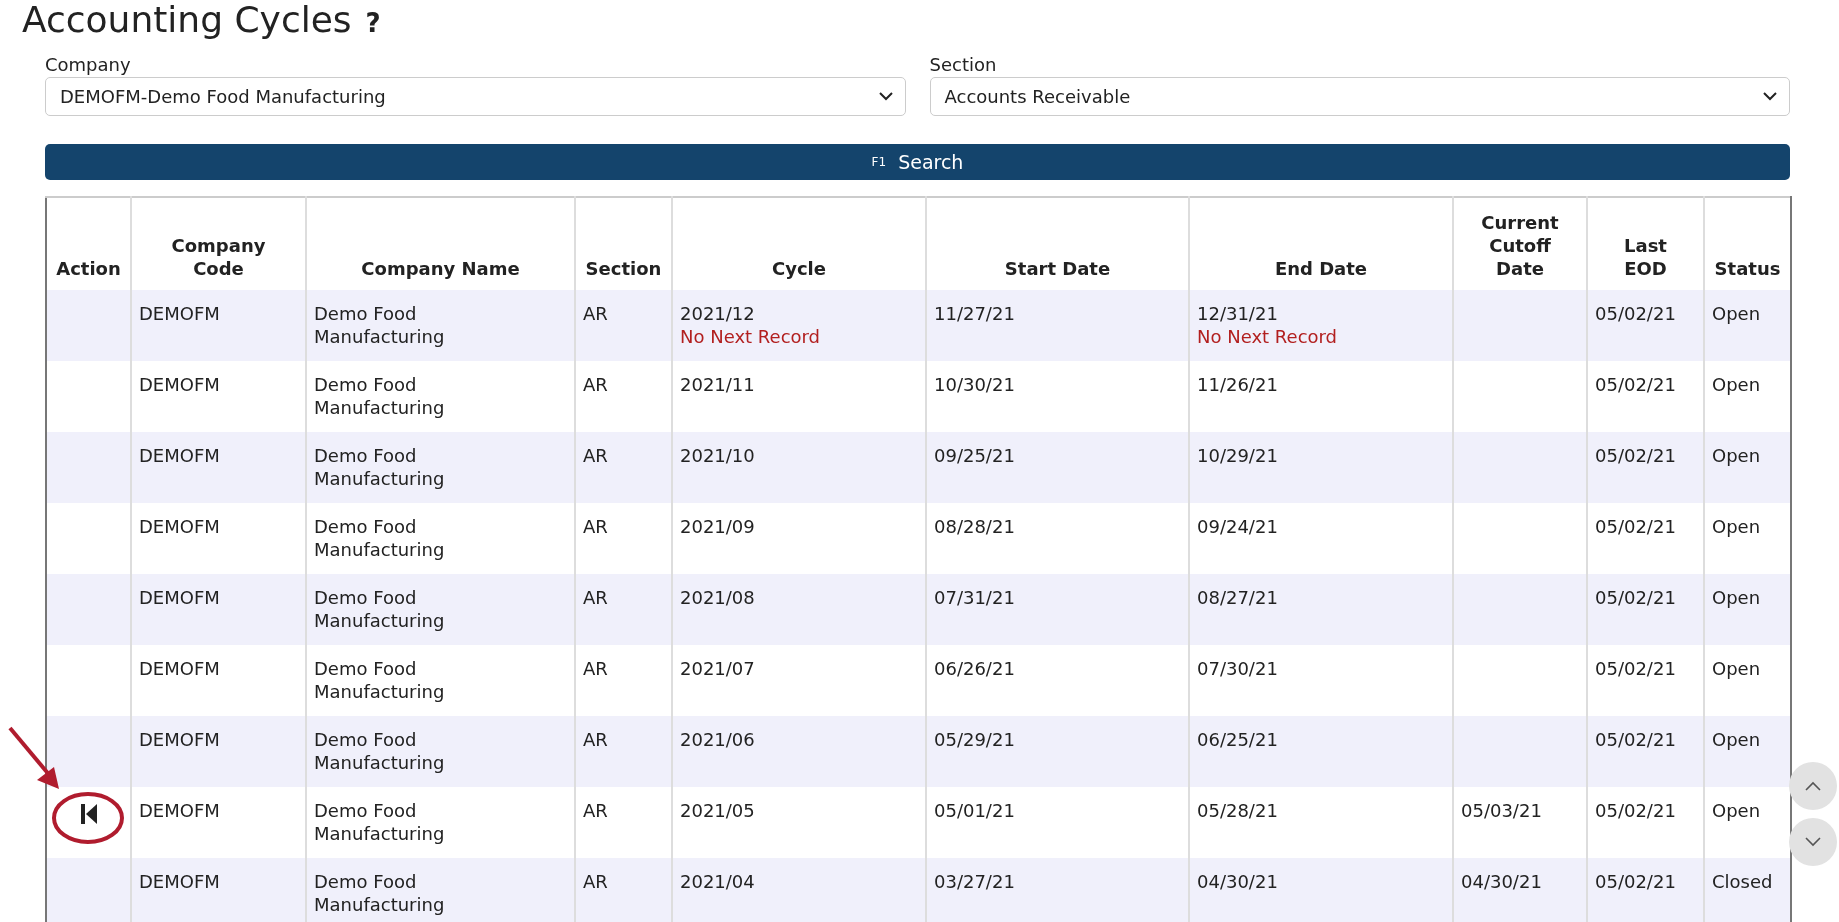  What do you see at coordinates (1520, 245) in the screenshot?
I see `column-header: Current Cutoff Date` at bounding box center [1520, 245].